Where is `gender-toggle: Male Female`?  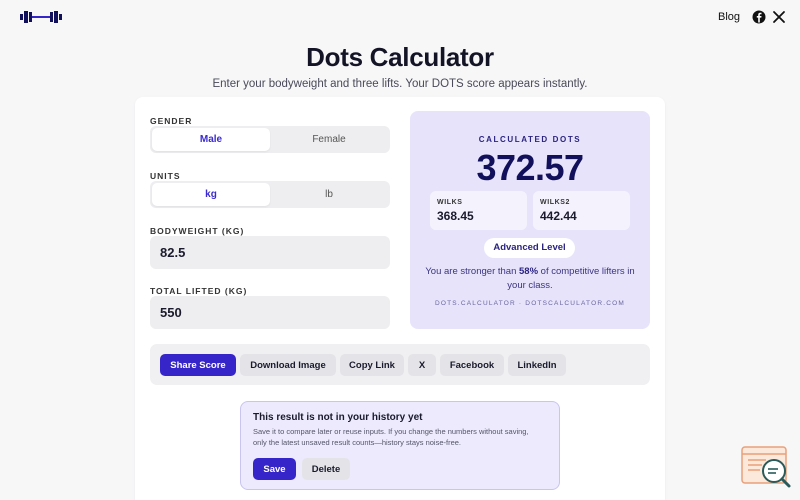
gender-toggle: Male Female is located at coordinates (270, 139).